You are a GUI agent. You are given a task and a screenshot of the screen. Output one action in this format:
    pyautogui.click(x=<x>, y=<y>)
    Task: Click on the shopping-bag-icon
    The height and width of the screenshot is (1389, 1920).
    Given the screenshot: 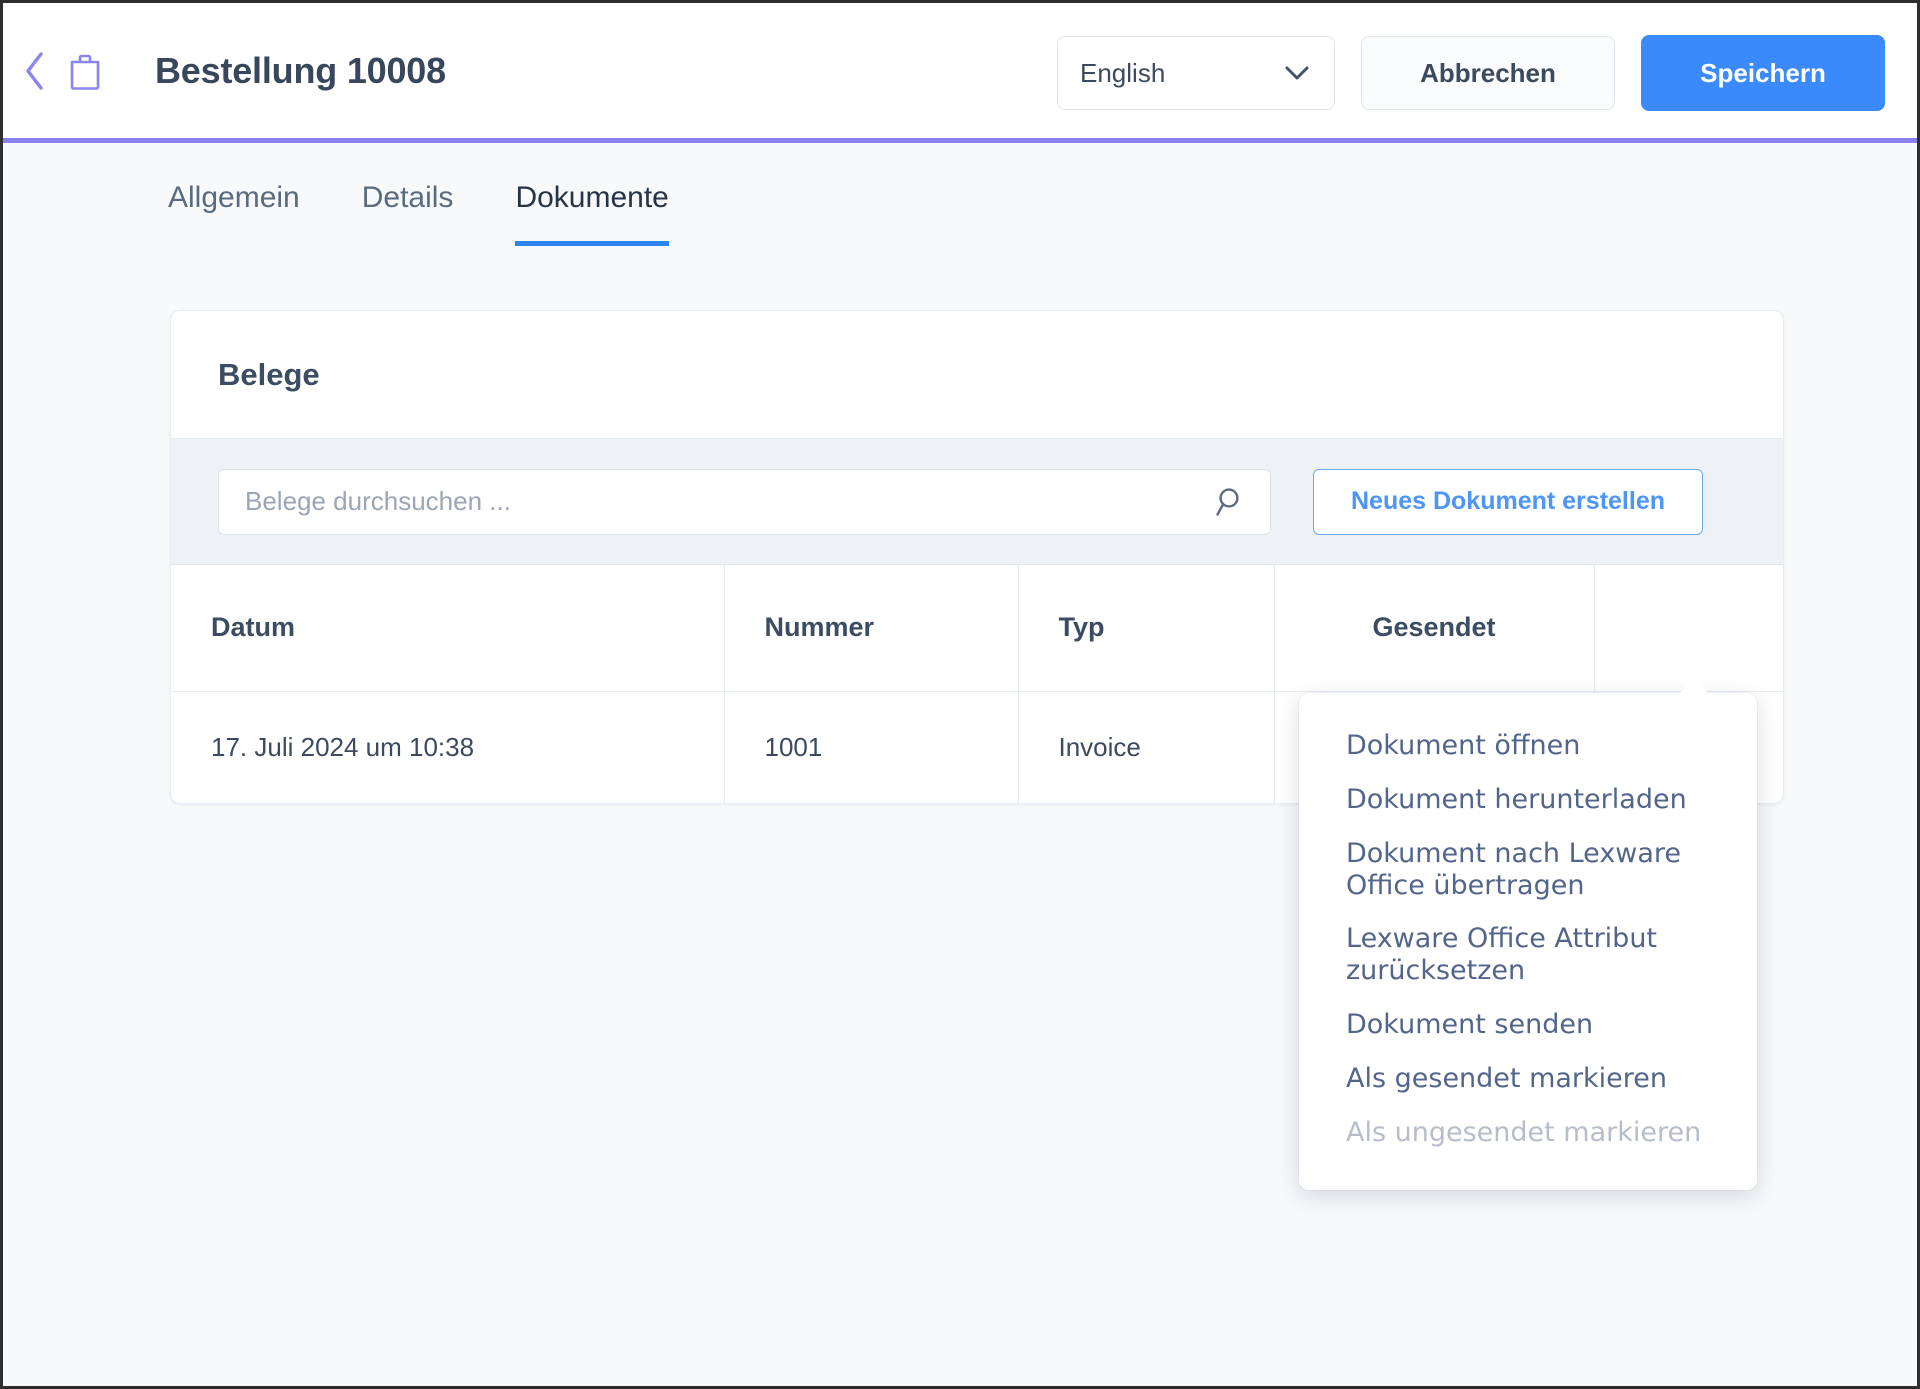 What is the action you would take?
    pyautogui.click(x=85, y=72)
    